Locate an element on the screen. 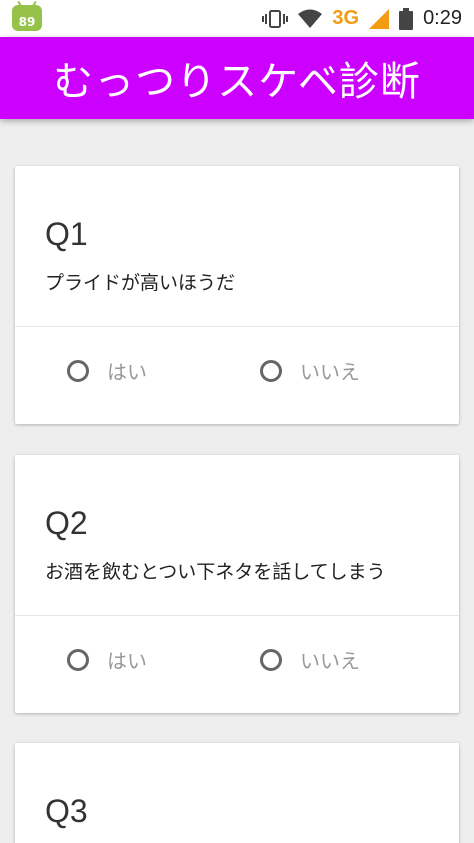 This screenshot has width=474, height=843. question-number: Q3 is located at coordinates (66, 811).